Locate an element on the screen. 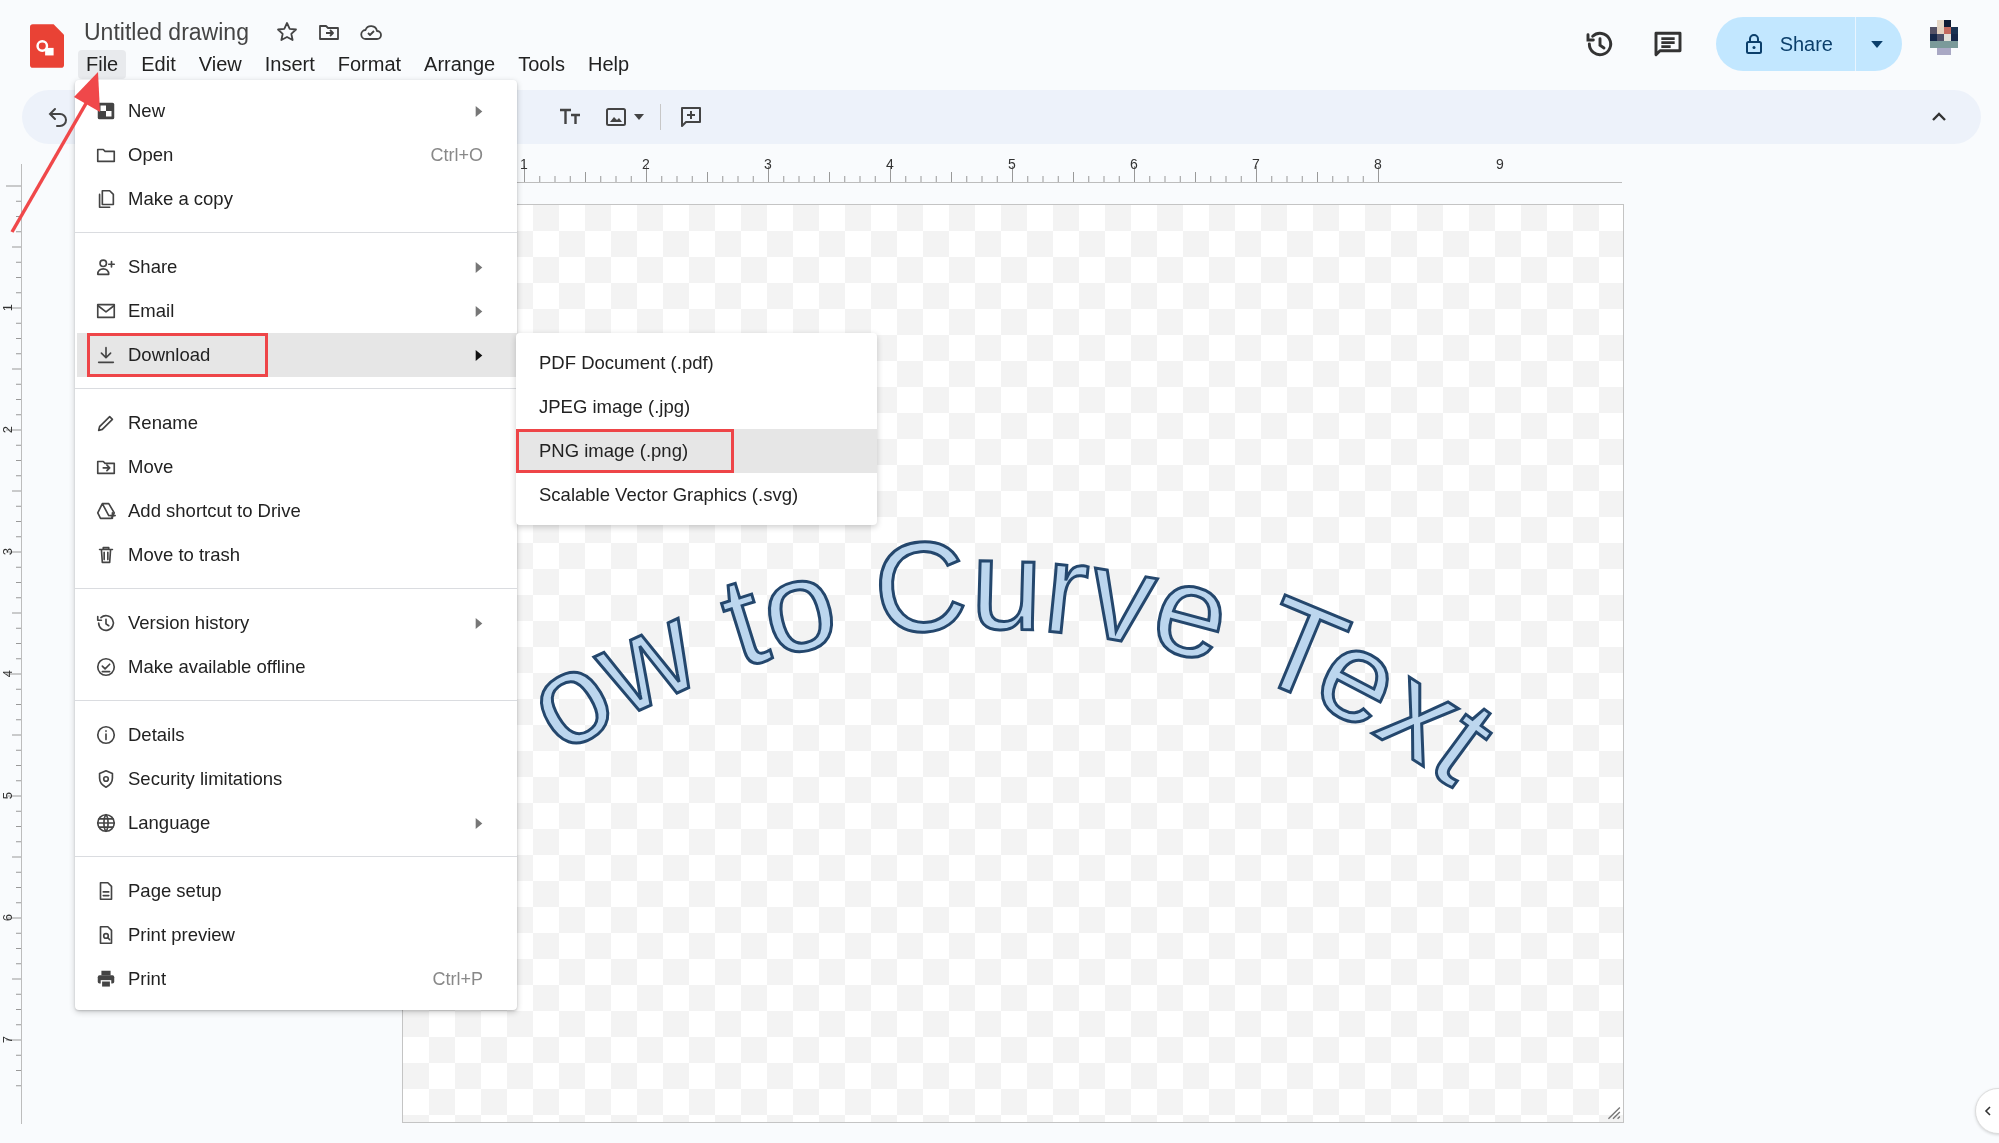 The width and height of the screenshot is (1999, 1143). resize-handle-icon is located at coordinates (1613, 1112).